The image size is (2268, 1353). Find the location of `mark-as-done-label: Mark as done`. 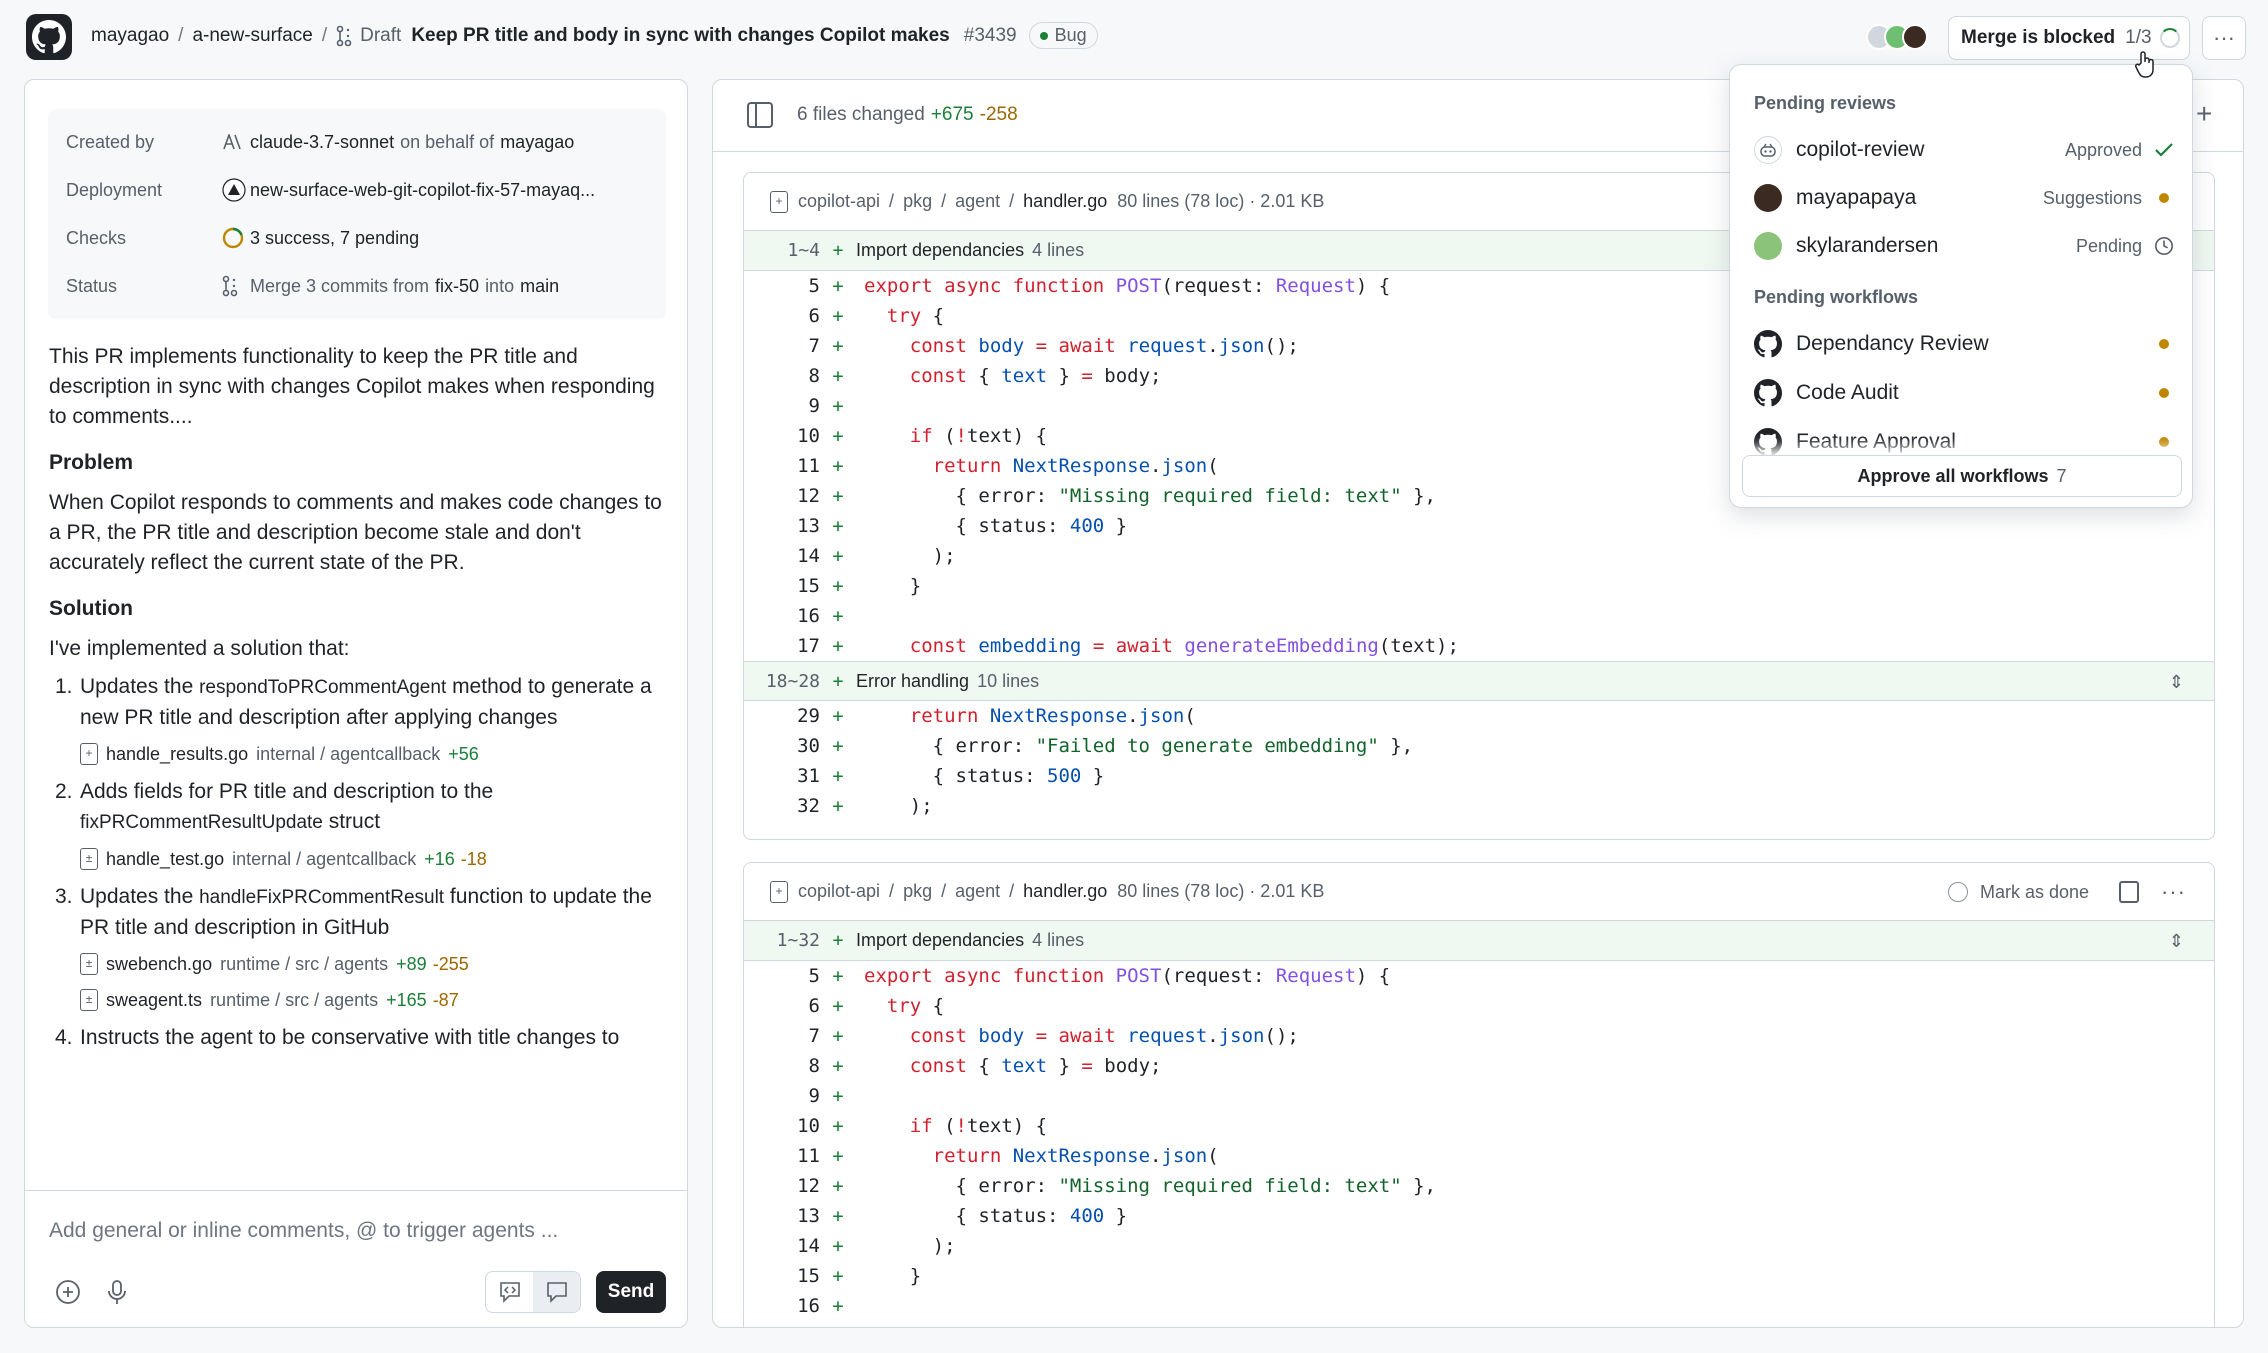

mark-as-done-label: Mark as done is located at coordinates (2034, 892).